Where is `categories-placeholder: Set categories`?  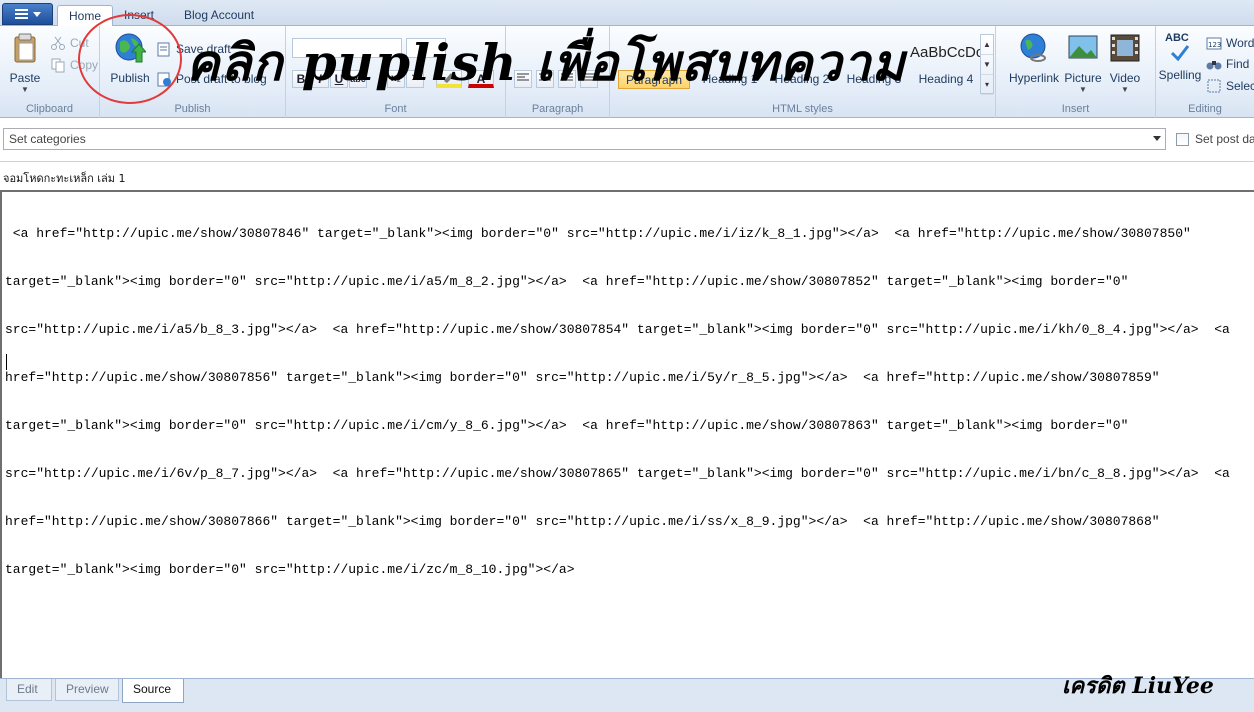
categories-placeholder: Set categories is located at coordinates (47, 139).